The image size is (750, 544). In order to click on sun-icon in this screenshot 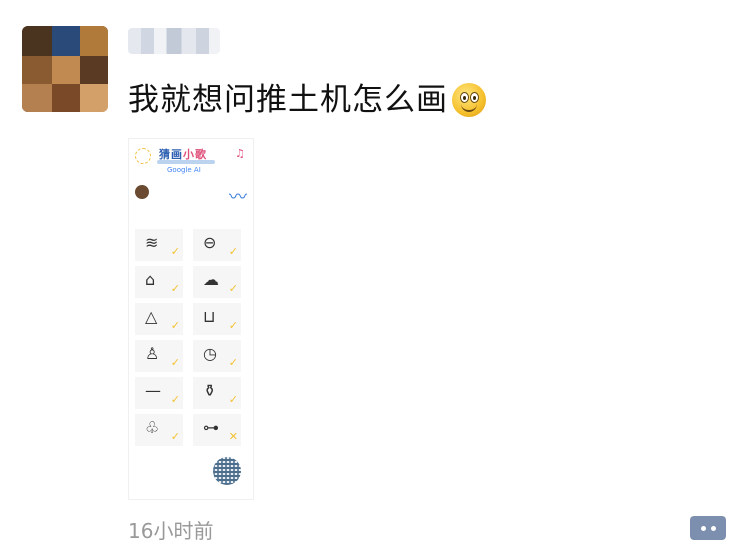, I will do `click(143, 156)`.